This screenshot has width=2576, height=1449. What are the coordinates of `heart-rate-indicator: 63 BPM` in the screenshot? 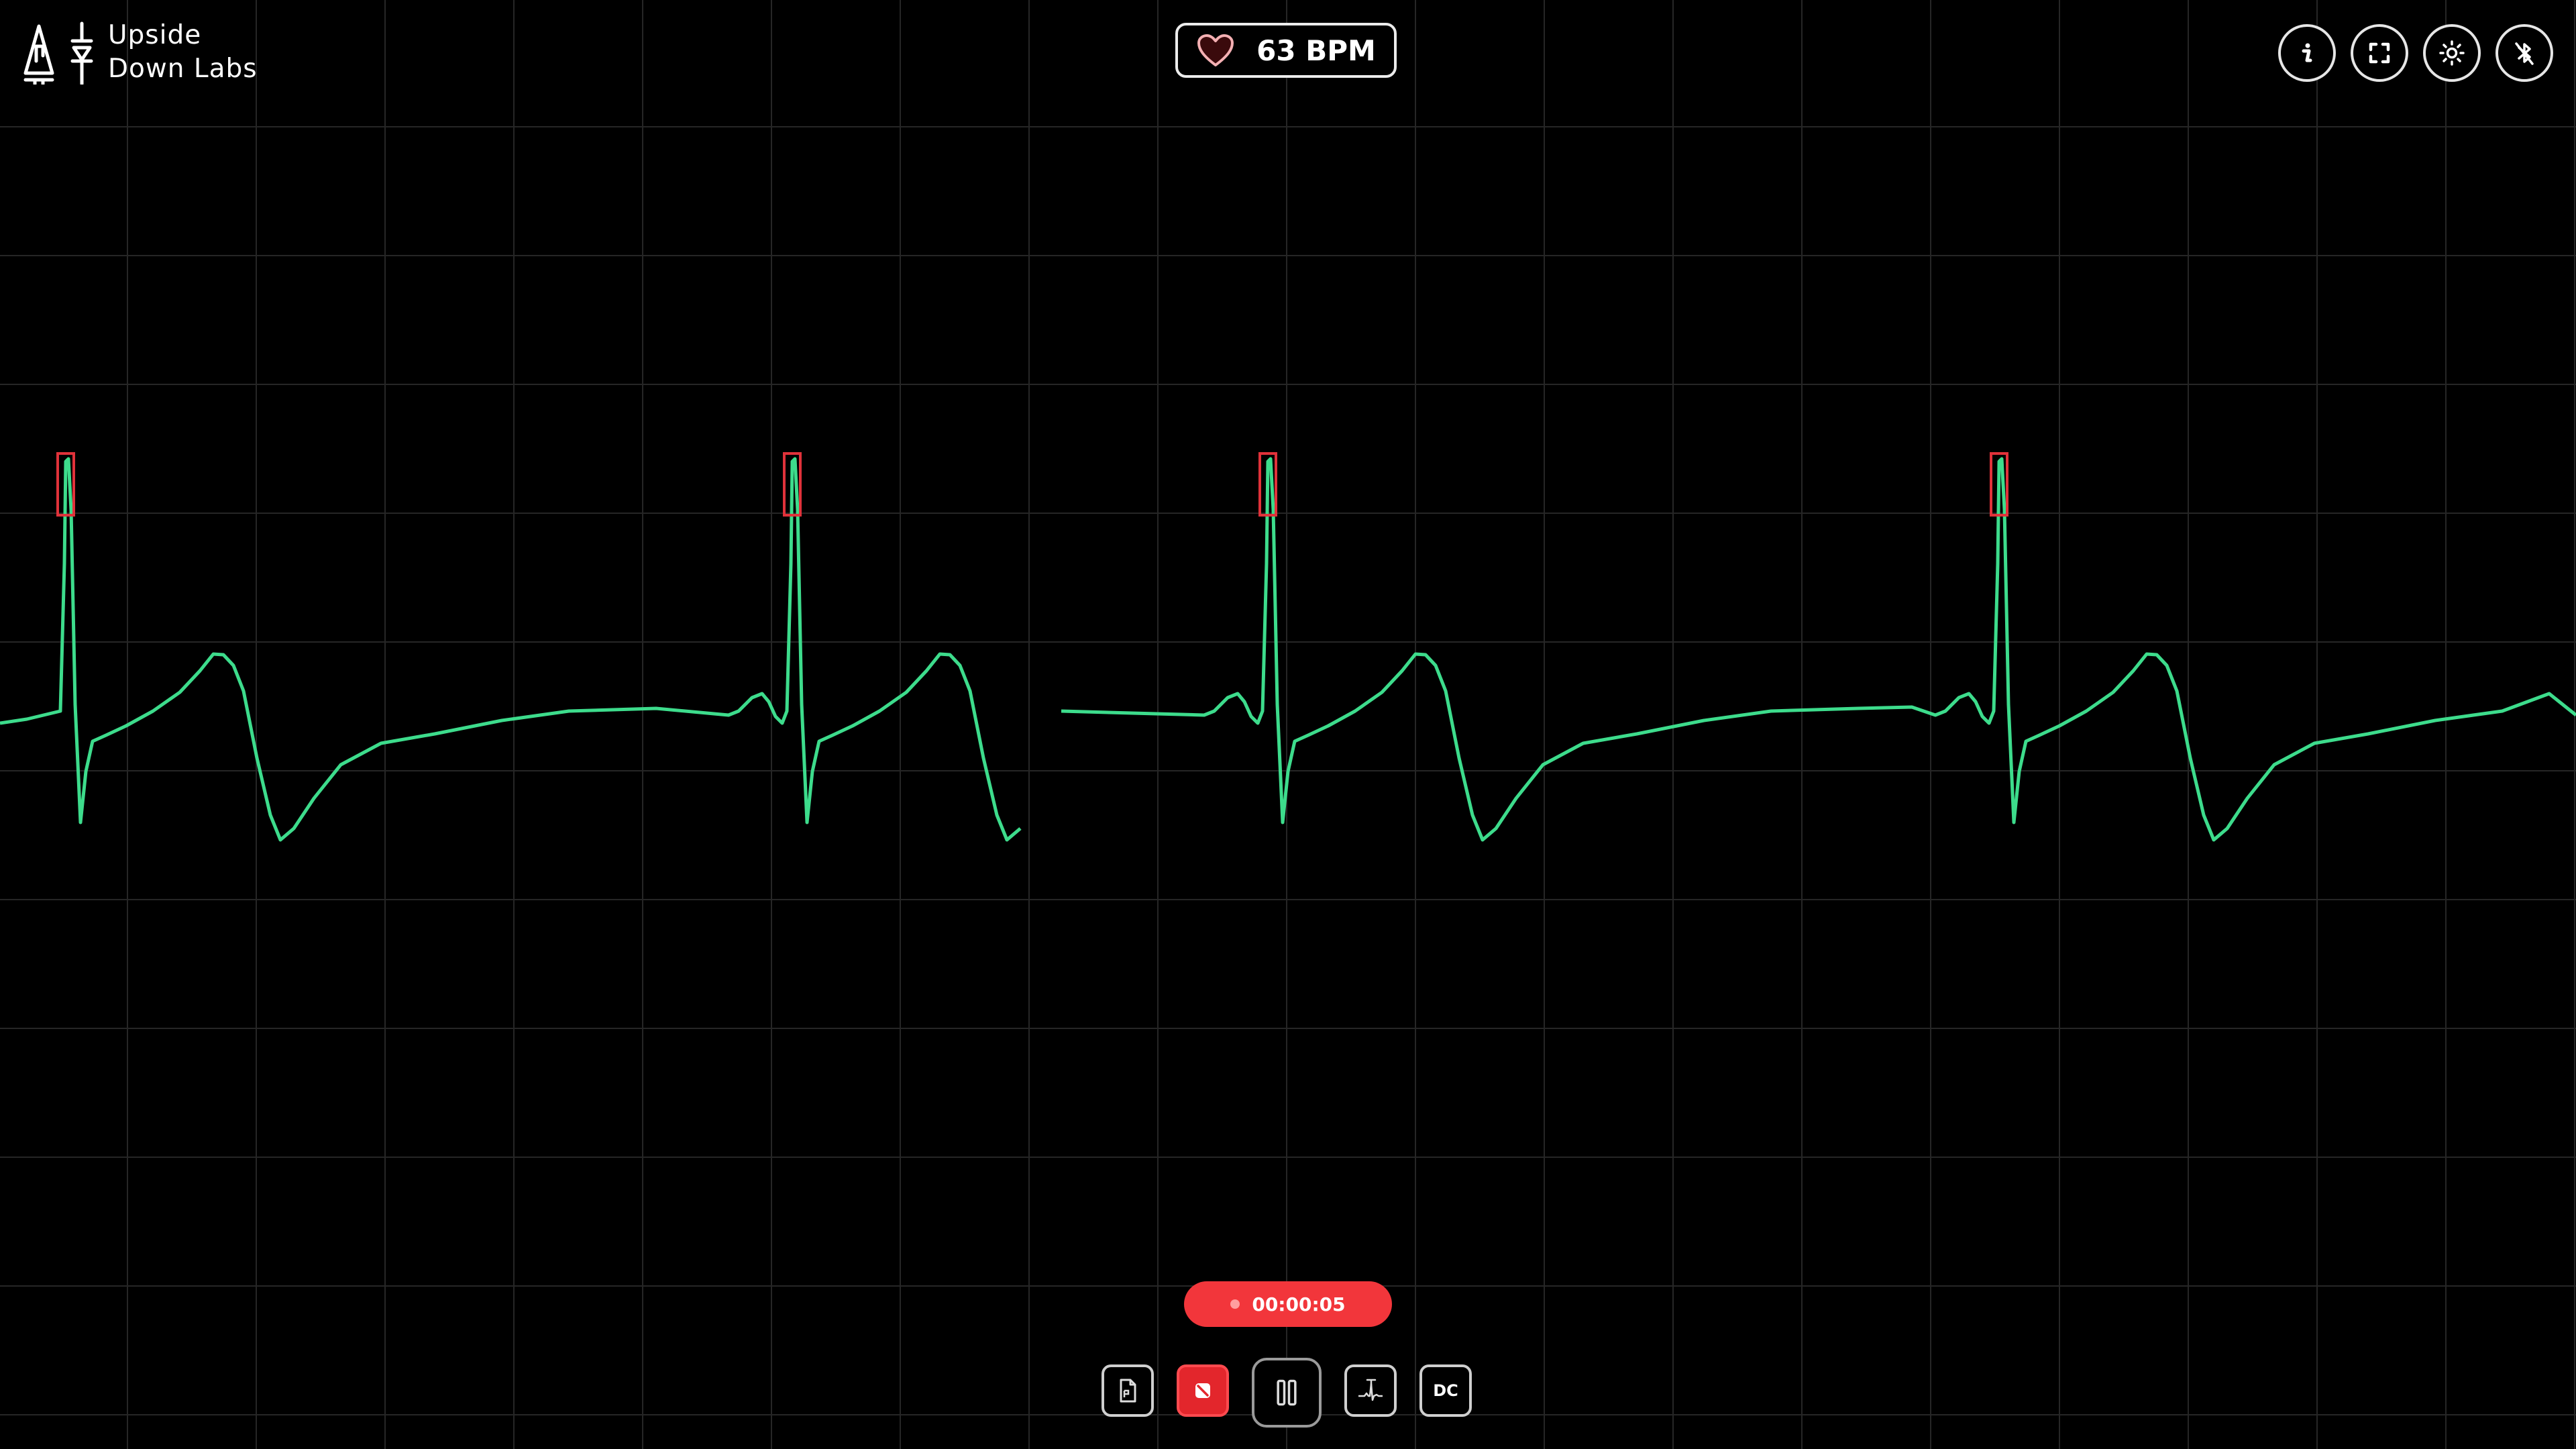 It's located at (1286, 50).